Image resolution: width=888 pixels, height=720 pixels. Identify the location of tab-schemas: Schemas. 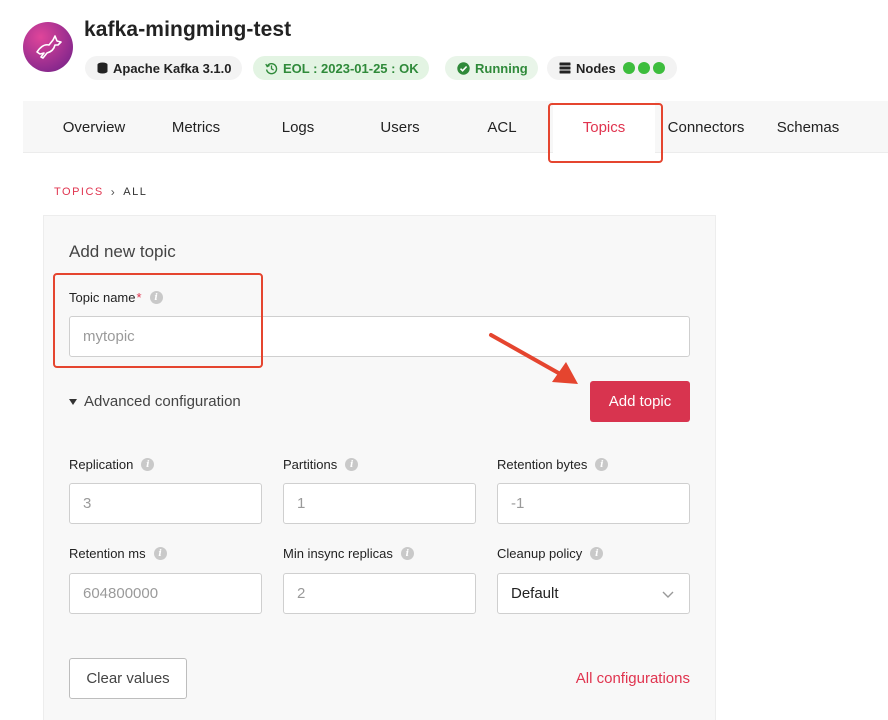
(808, 127).